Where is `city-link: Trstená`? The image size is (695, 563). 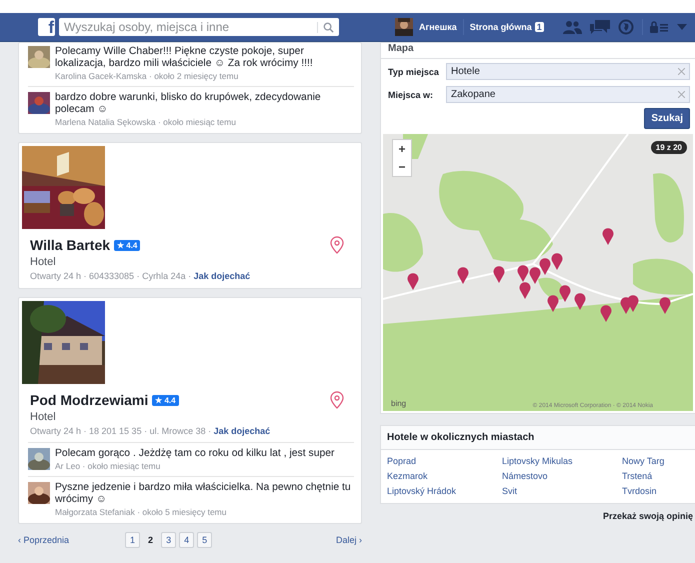 city-link: Trstená is located at coordinates (655, 476).